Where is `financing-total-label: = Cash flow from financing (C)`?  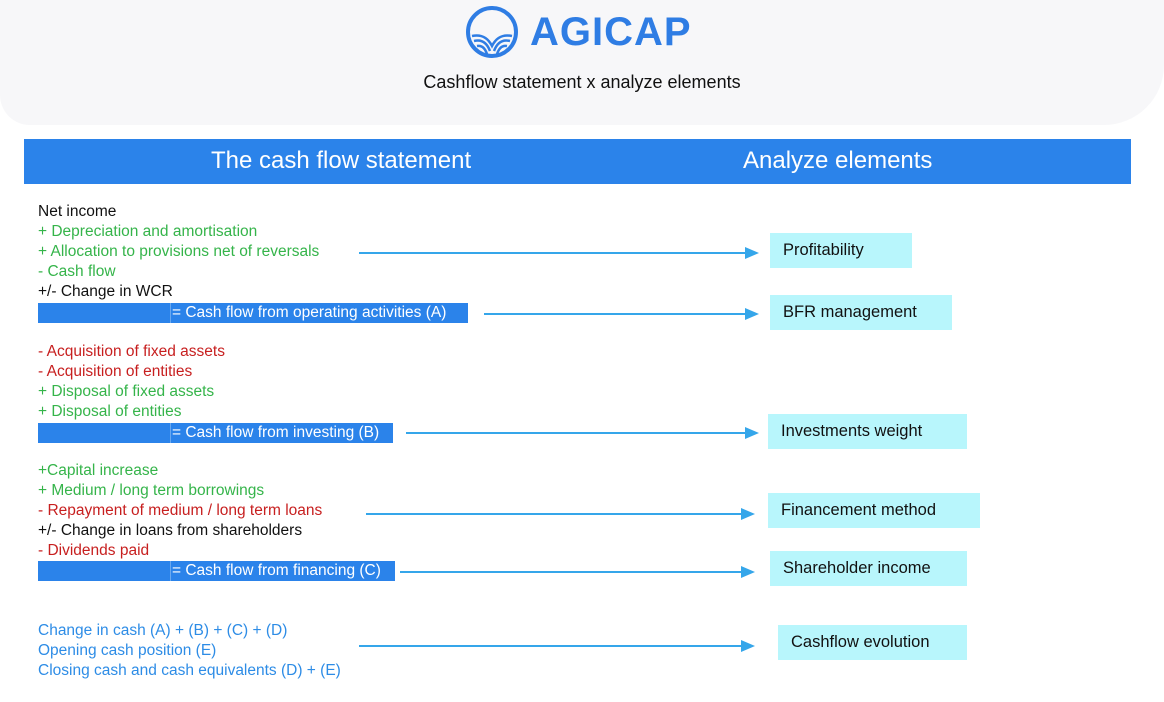 financing-total-label: = Cash flow from financing (C) is located at coordinates (276, 570).